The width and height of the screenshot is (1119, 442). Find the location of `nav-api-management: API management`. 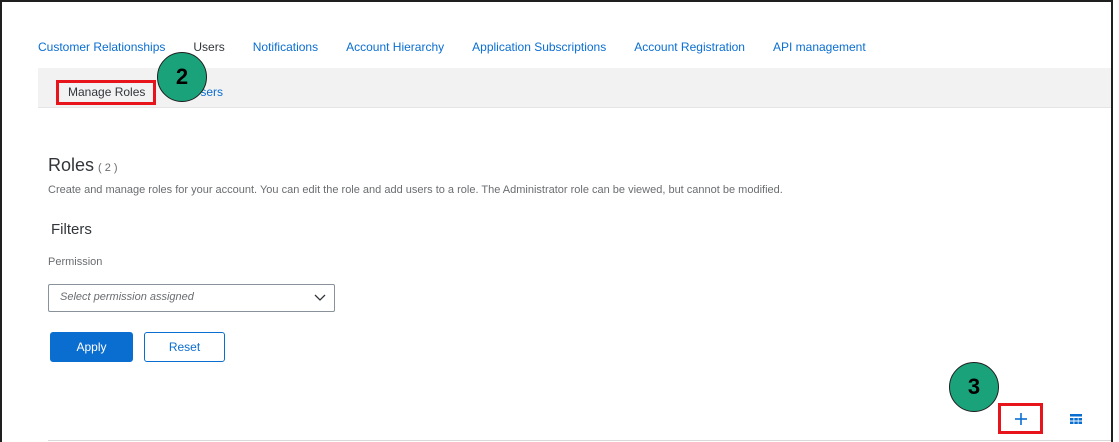

nav-api-management: API management is located at coordinates (819, 47).